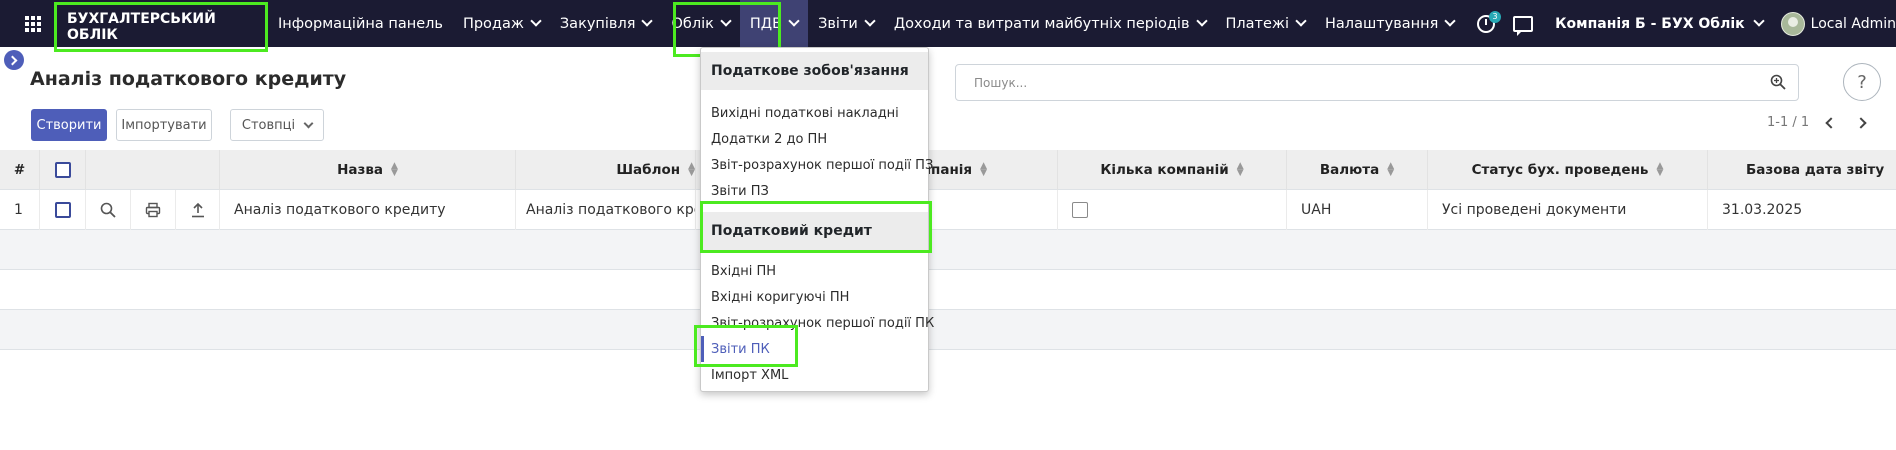  I want to click on menu-settings: Налаштування, so click(1389, 23).